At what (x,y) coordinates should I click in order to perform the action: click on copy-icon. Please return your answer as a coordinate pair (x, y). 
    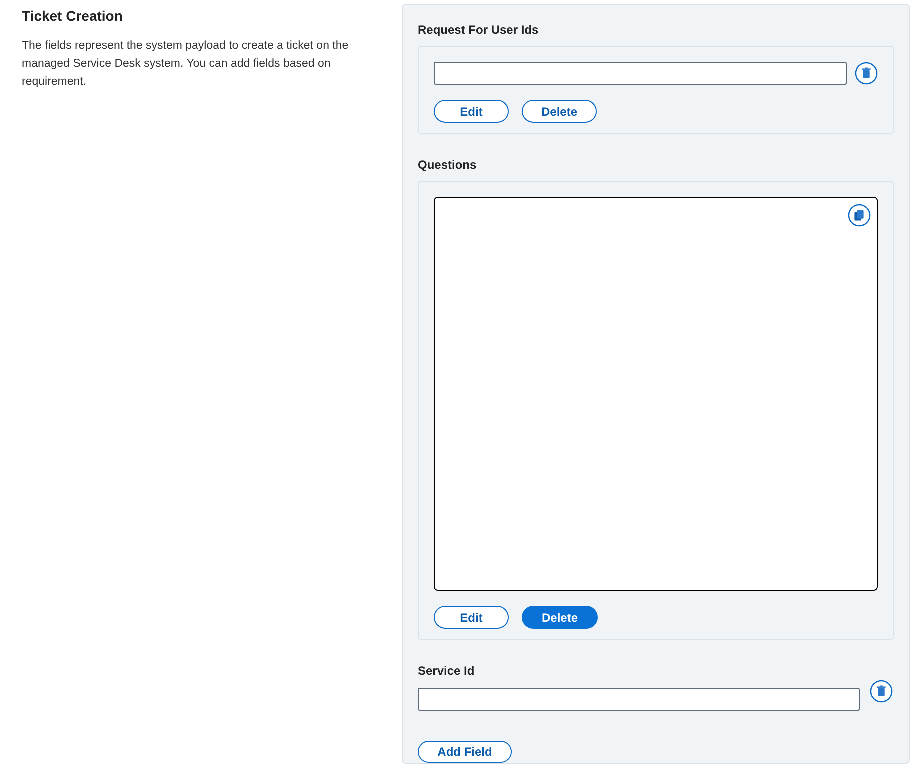
    Looking at the image, I should click on (859, 215).